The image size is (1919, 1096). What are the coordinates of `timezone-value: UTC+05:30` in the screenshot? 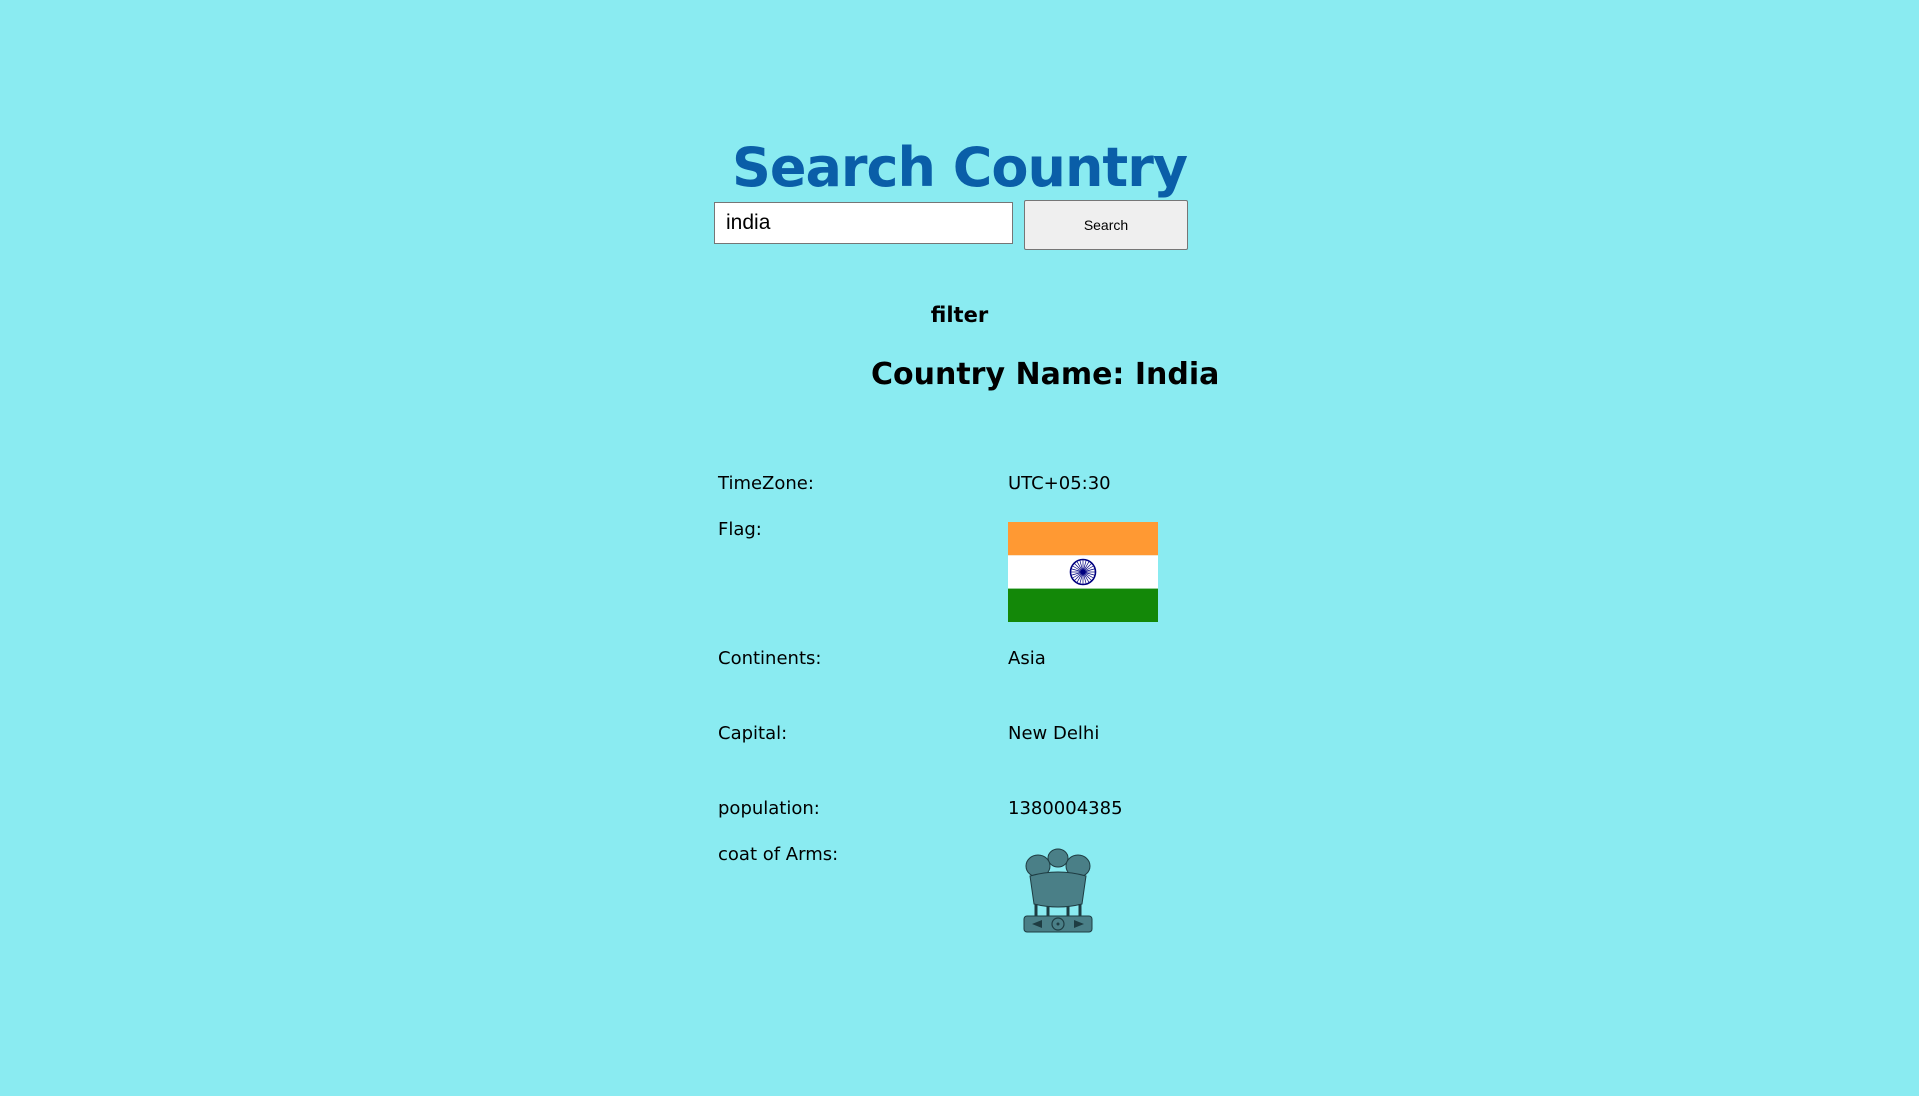 It's located at (1059, 483).